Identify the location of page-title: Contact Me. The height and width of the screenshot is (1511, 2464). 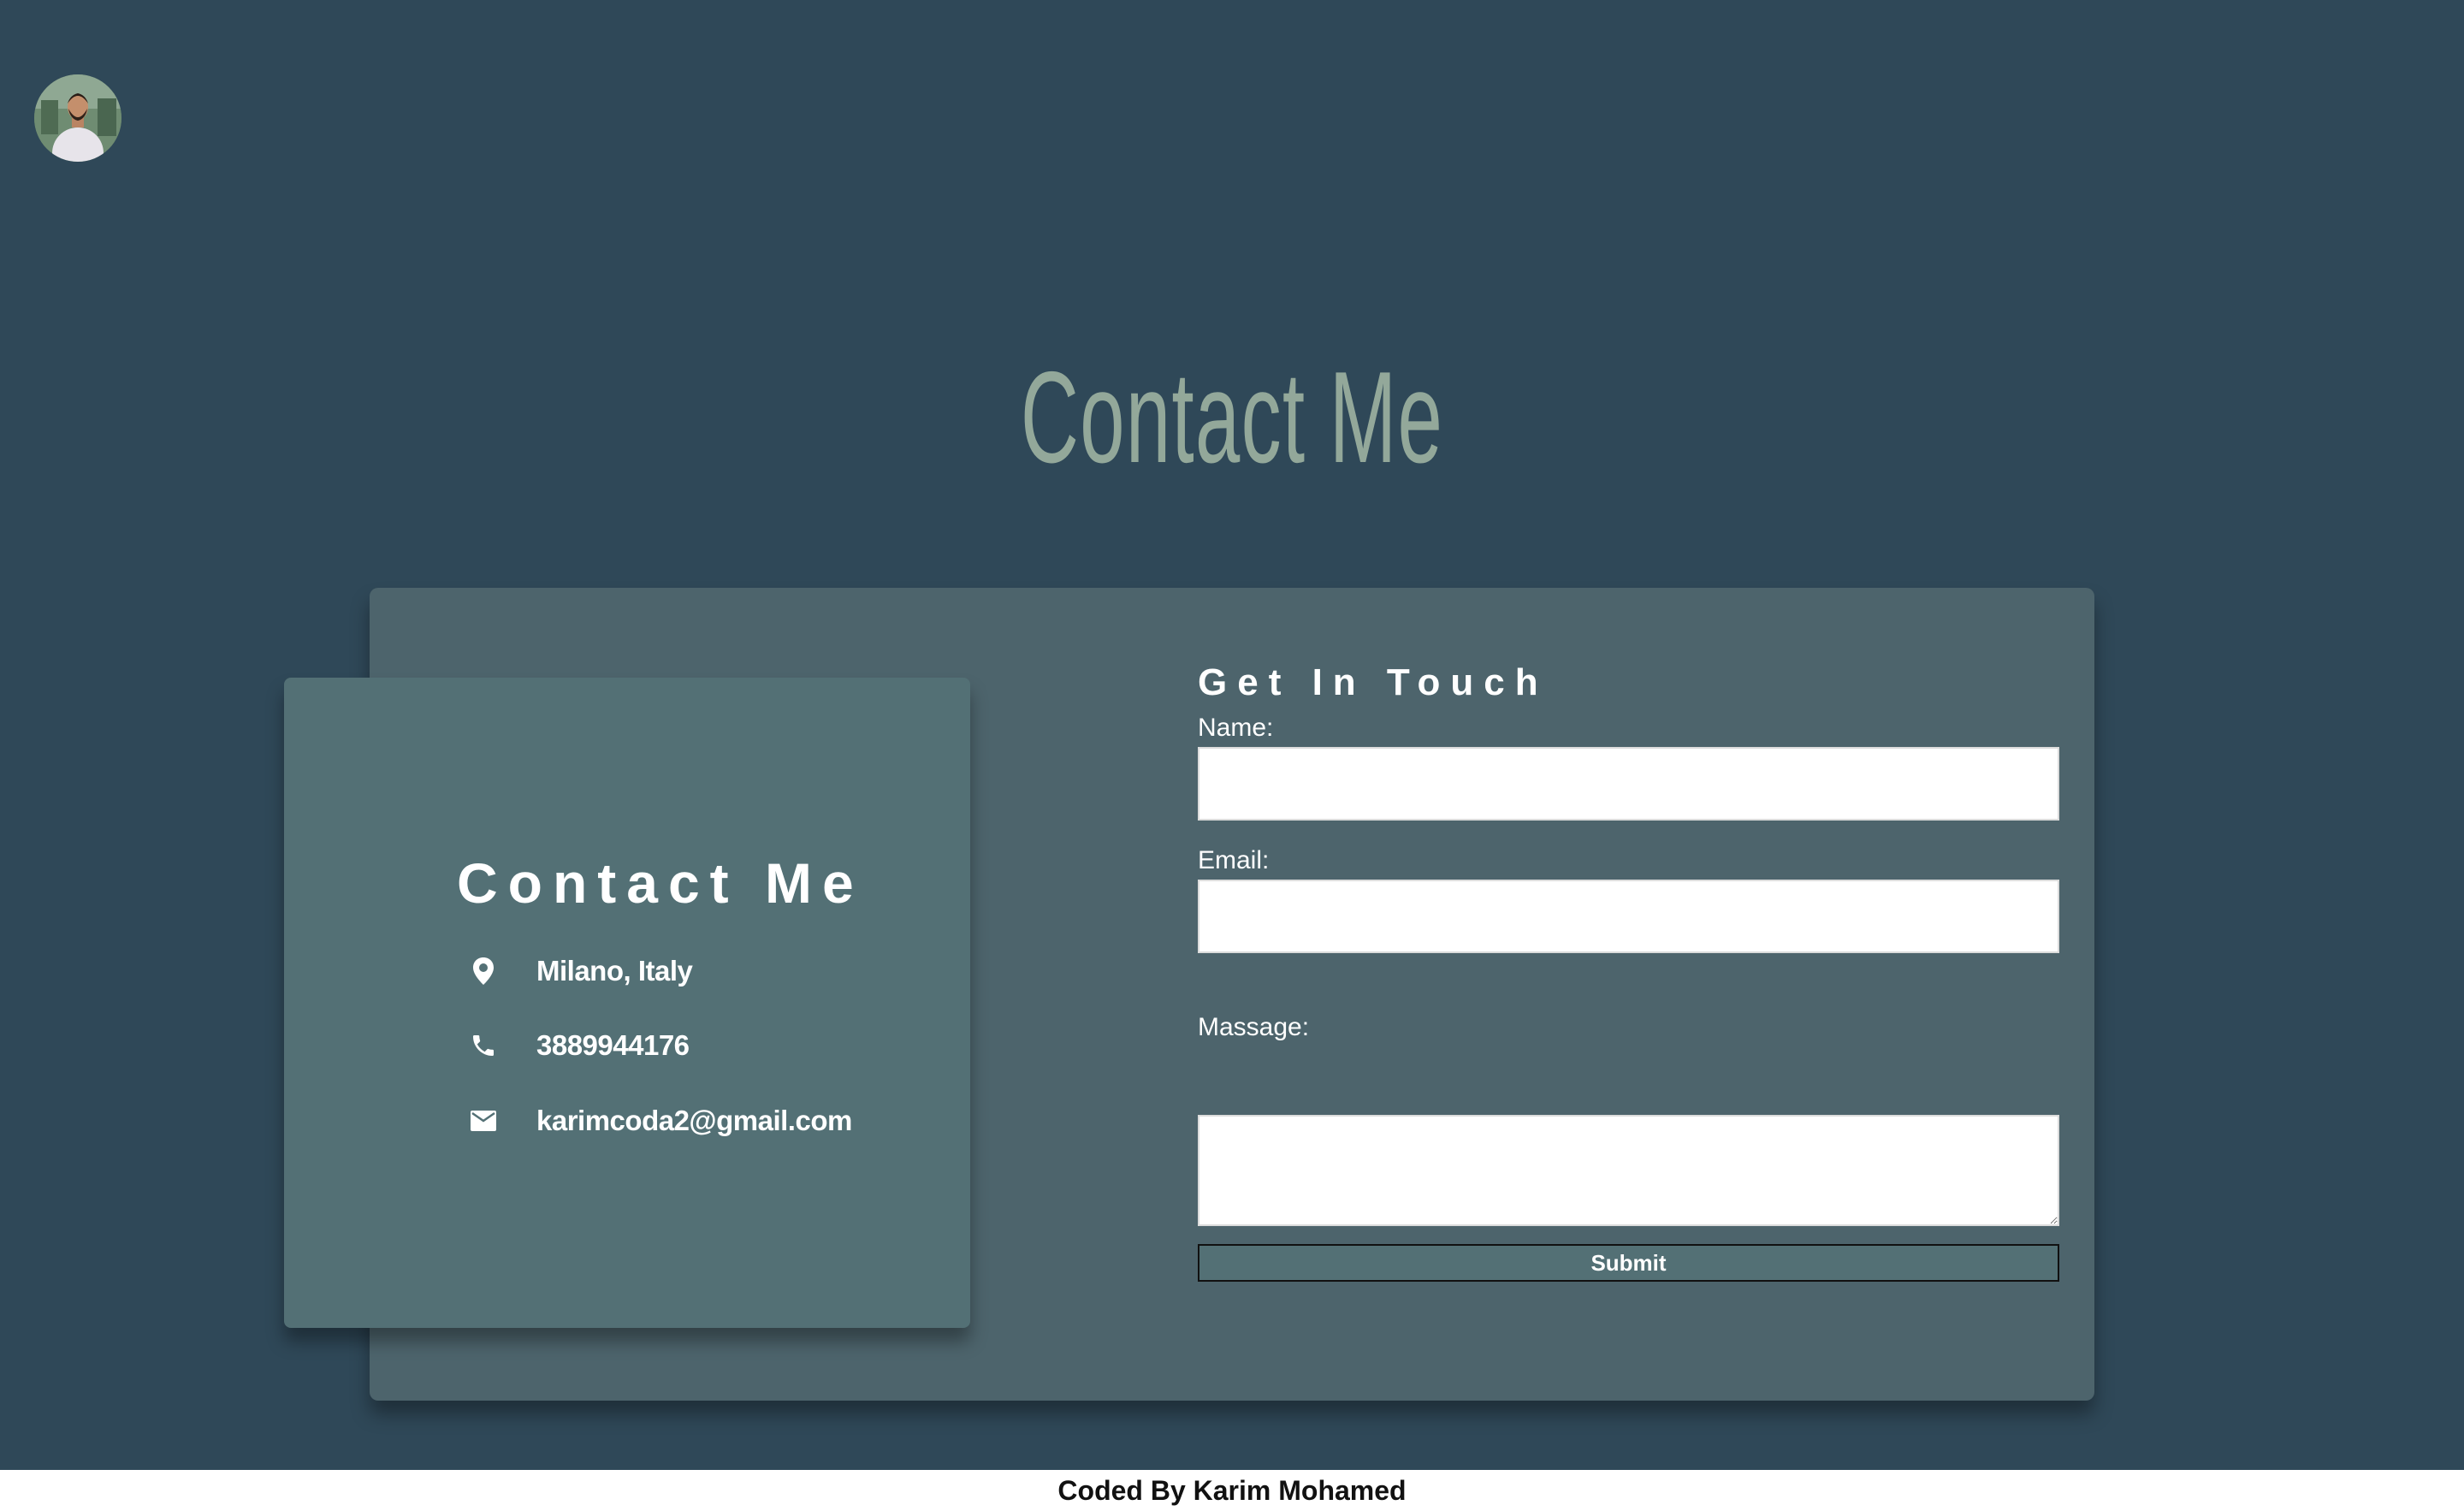
(1232, 417).